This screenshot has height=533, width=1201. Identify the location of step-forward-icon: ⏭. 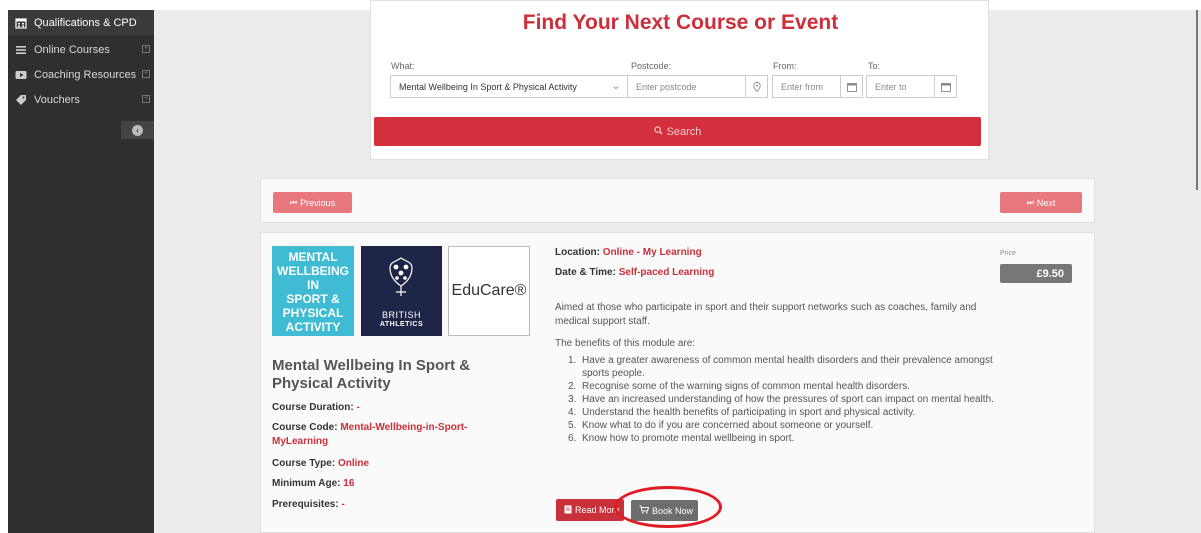
(1030, 202).